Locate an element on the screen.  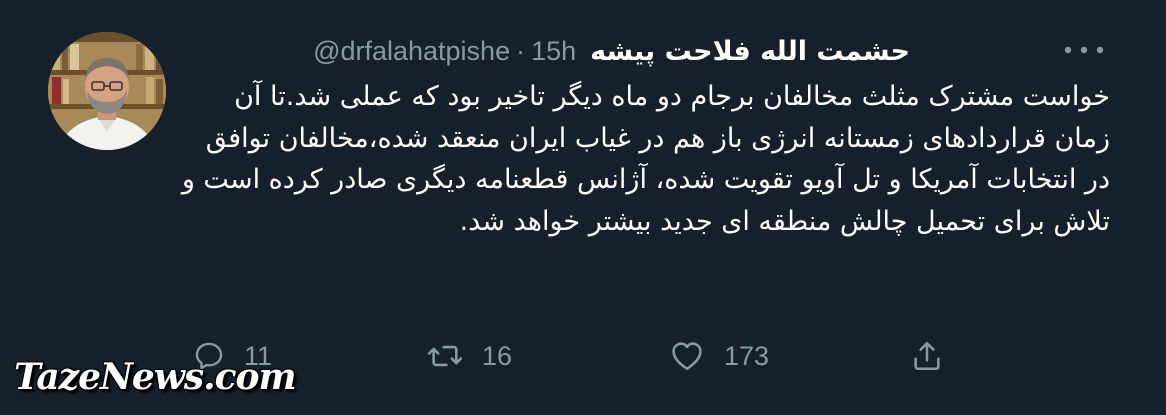
more-options-button is located at coordinates (1084, 50).